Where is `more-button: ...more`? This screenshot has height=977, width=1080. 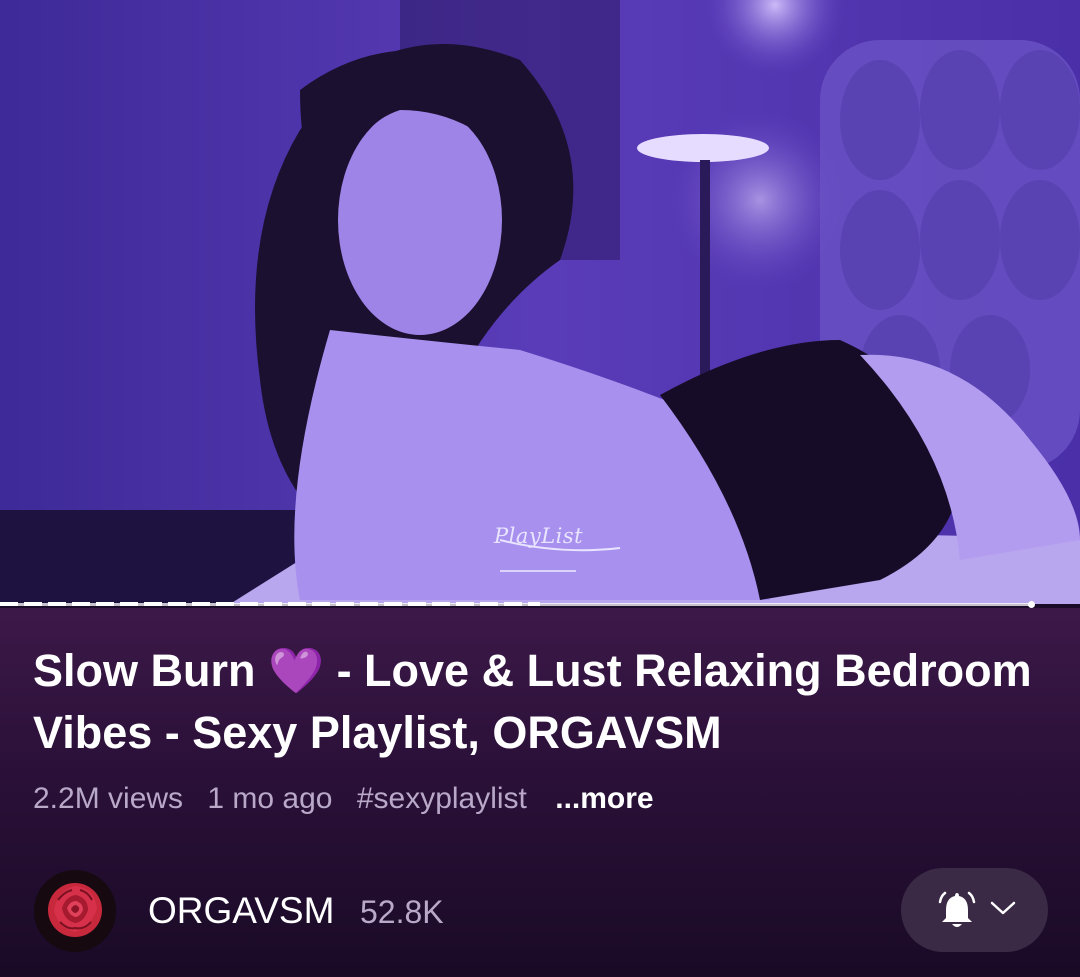 more-button: ...more is located at coordinates (604, 798).